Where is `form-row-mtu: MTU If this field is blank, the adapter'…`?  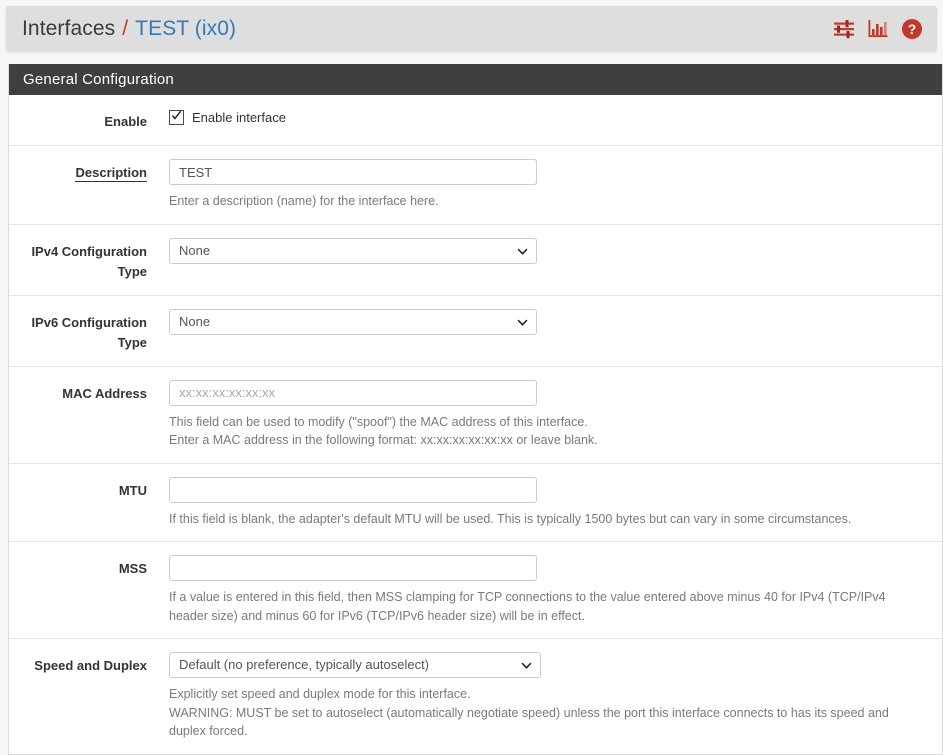
form-row-mtu: MTU If this field is blank, the adapter'… is located at coordinates (475, 503).